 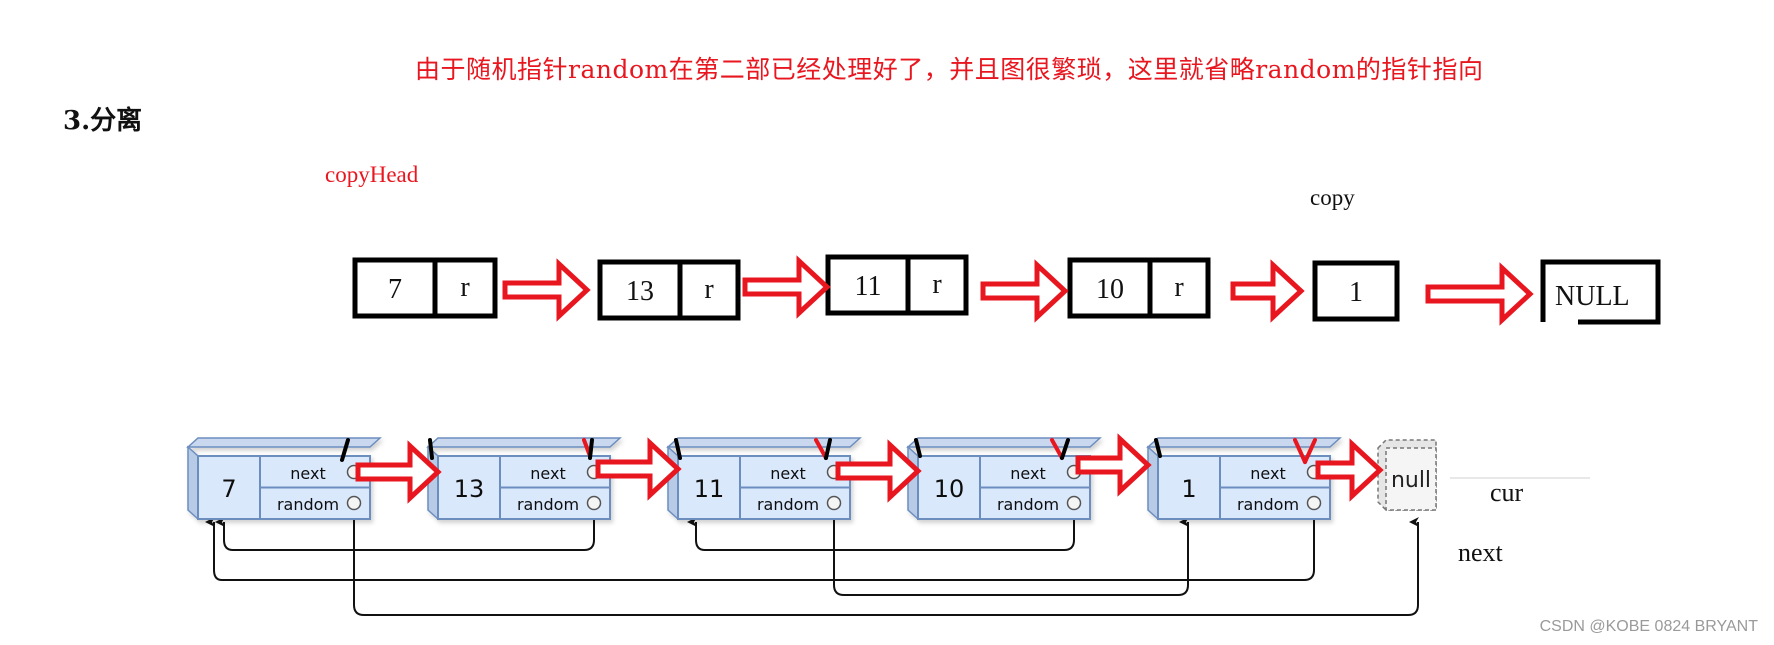 I want to click on original-node: 7 next random, so click(x=284, y=479).